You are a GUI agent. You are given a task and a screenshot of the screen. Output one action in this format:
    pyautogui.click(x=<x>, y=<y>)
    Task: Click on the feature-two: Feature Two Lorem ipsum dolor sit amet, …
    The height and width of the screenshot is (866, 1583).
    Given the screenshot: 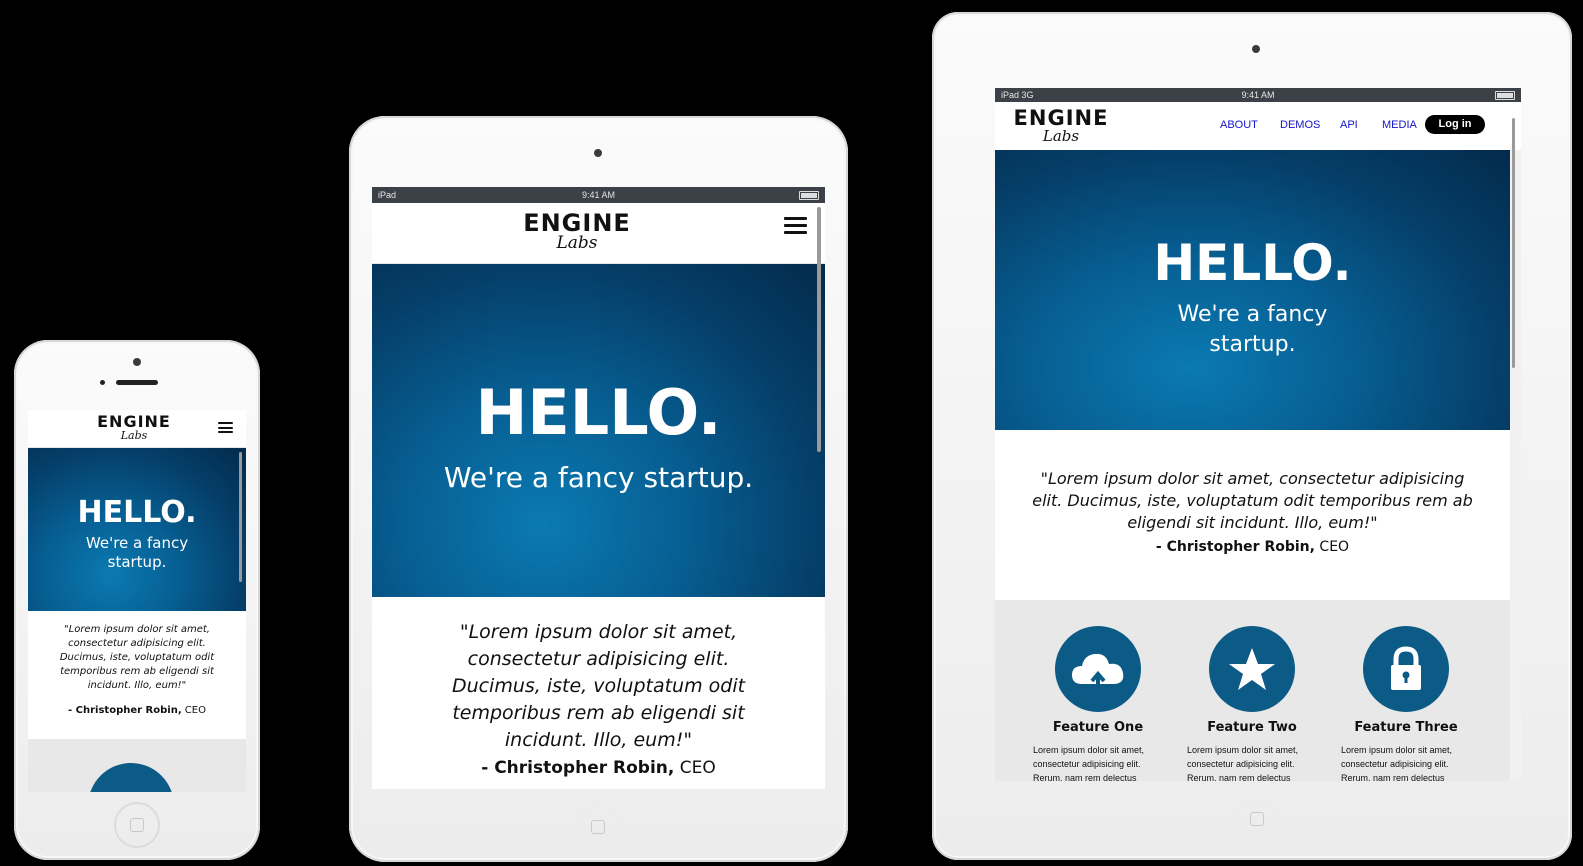 What is the action you would take?
    pyautogui.click(x=1252, y=703)
    